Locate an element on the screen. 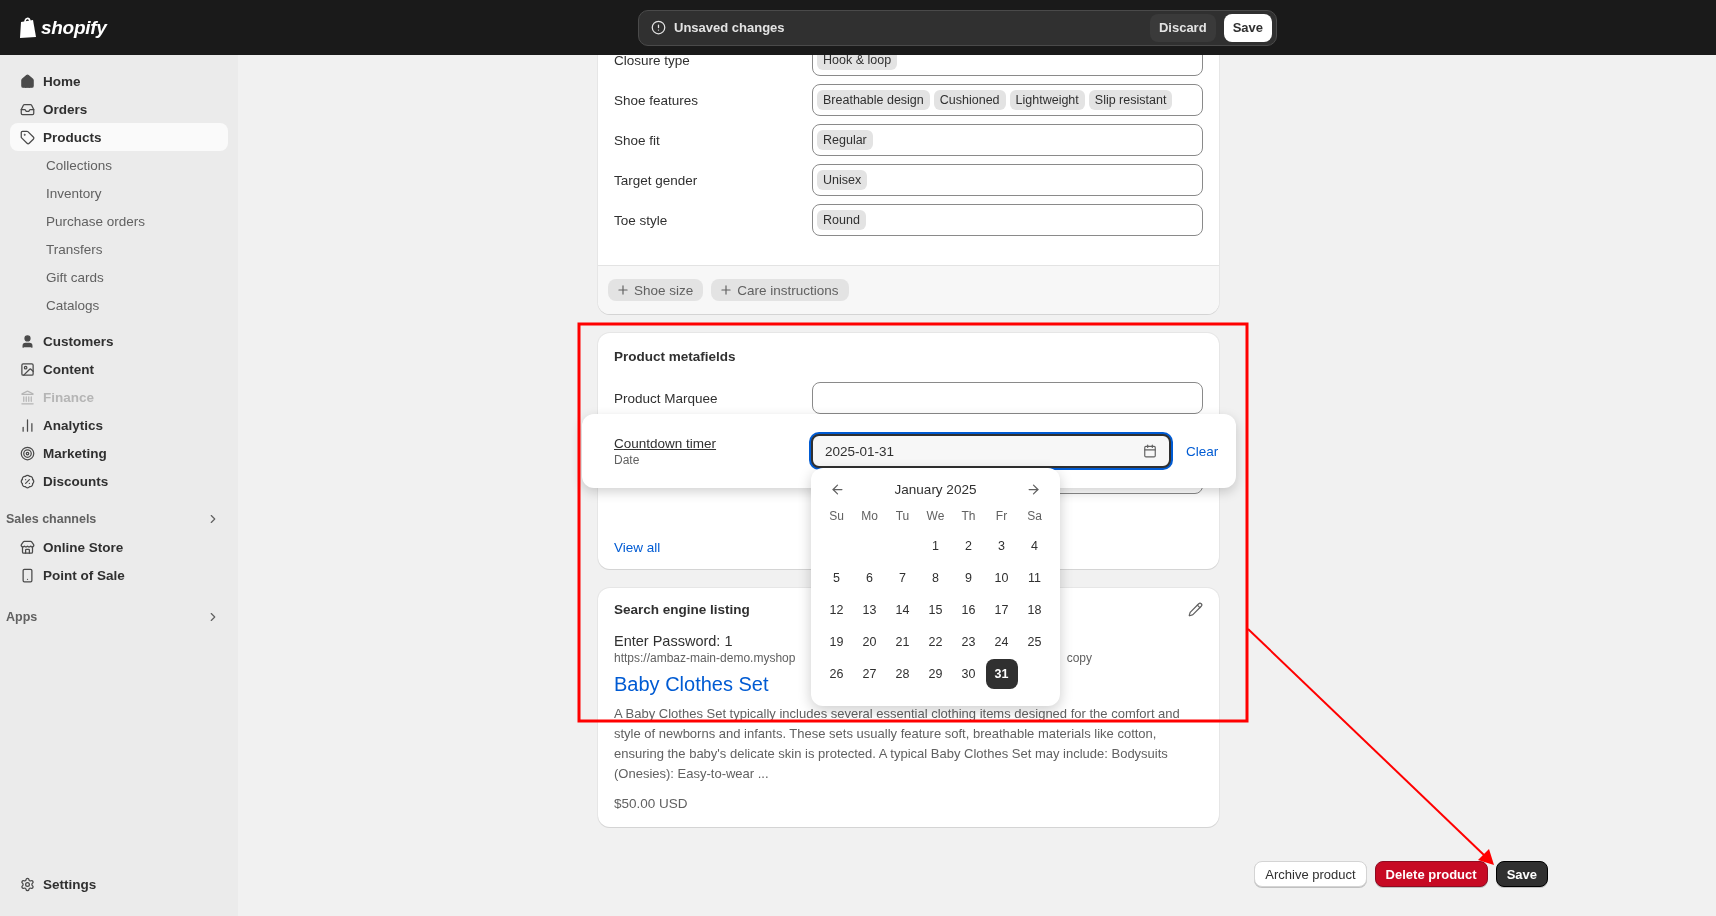 The image size is (1716, 916). tag: Regular is located at coordinates (845, 140).